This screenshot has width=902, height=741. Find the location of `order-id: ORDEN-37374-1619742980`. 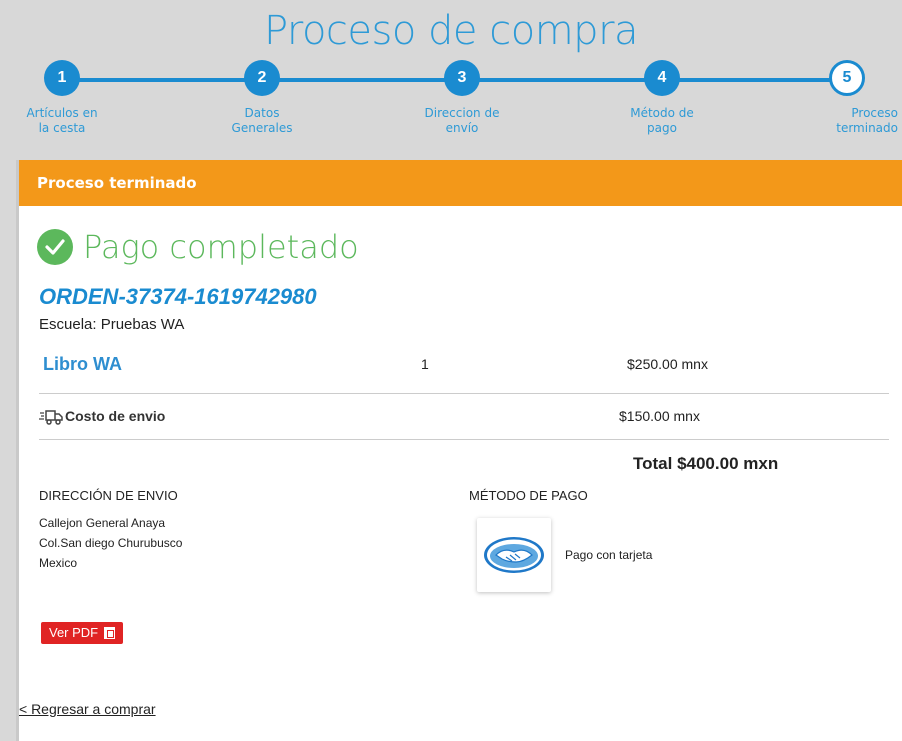

order-id: ORDEN-37374-1619742980 is located at coordinates (178, 296).